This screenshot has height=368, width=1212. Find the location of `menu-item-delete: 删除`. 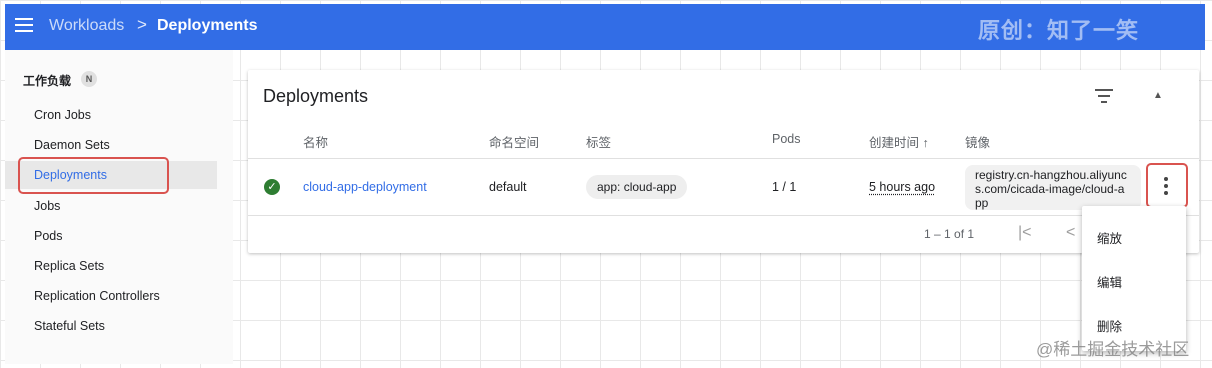

menu-item-delete: 删除 is located at coordinates (1109, 325).